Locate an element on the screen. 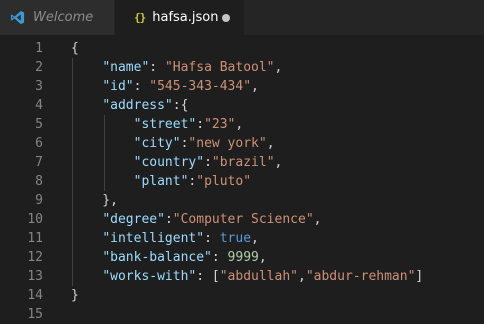  json-braces-icon: {} is located at coordinates (140, 17).